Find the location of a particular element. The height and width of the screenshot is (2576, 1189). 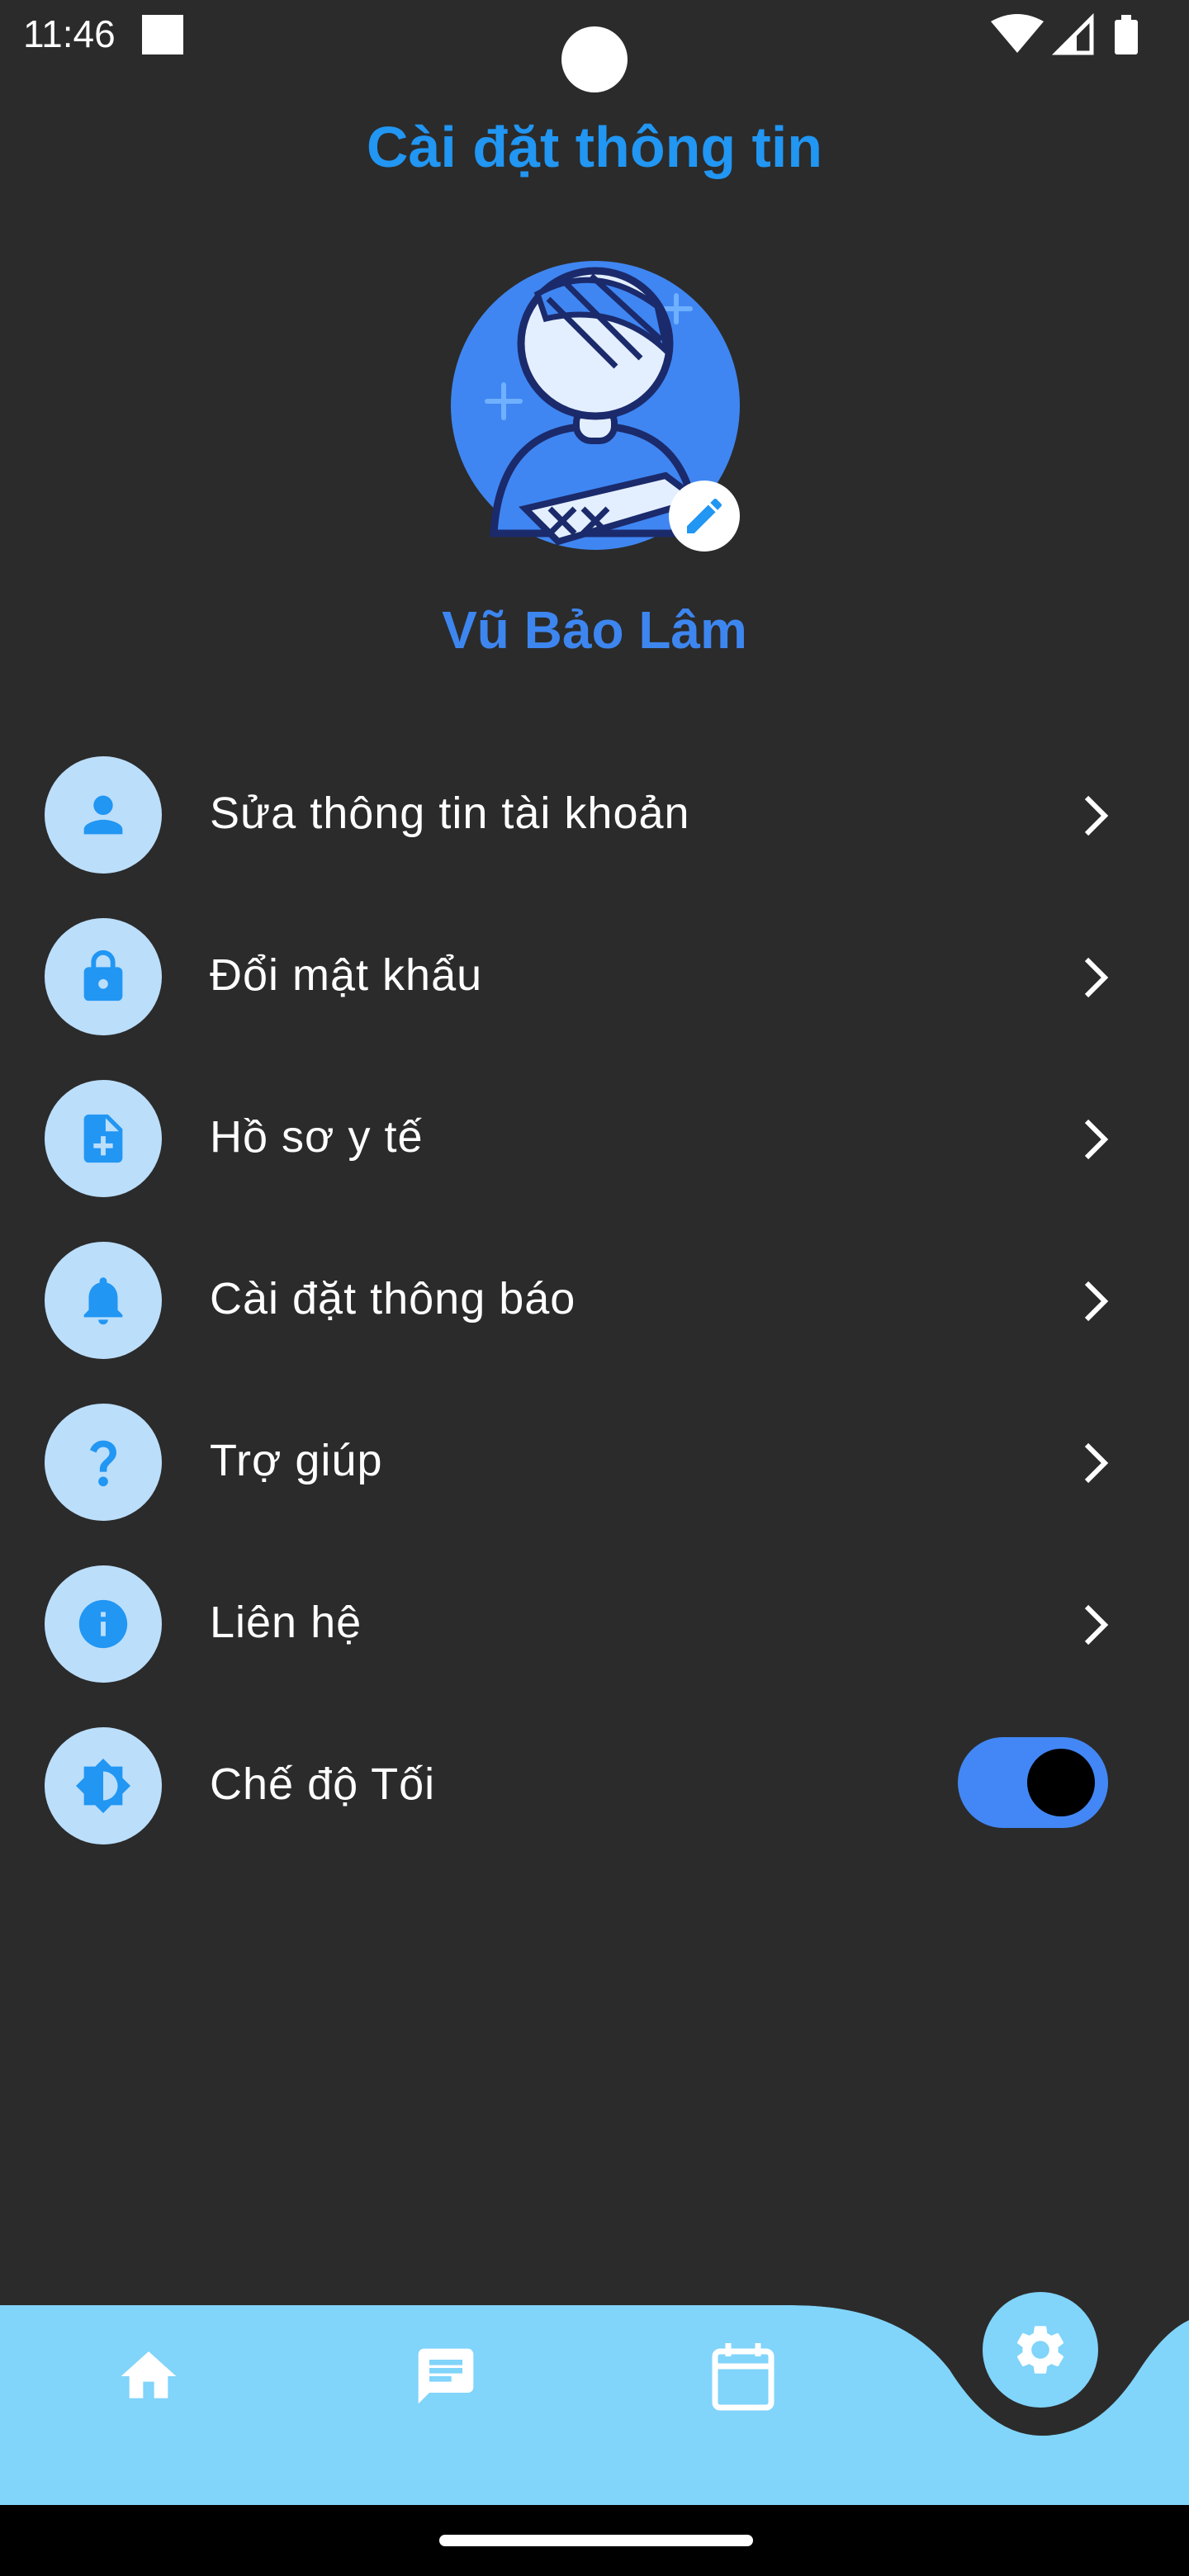

status-time: 11:46 is located at coordinates (69, 33).